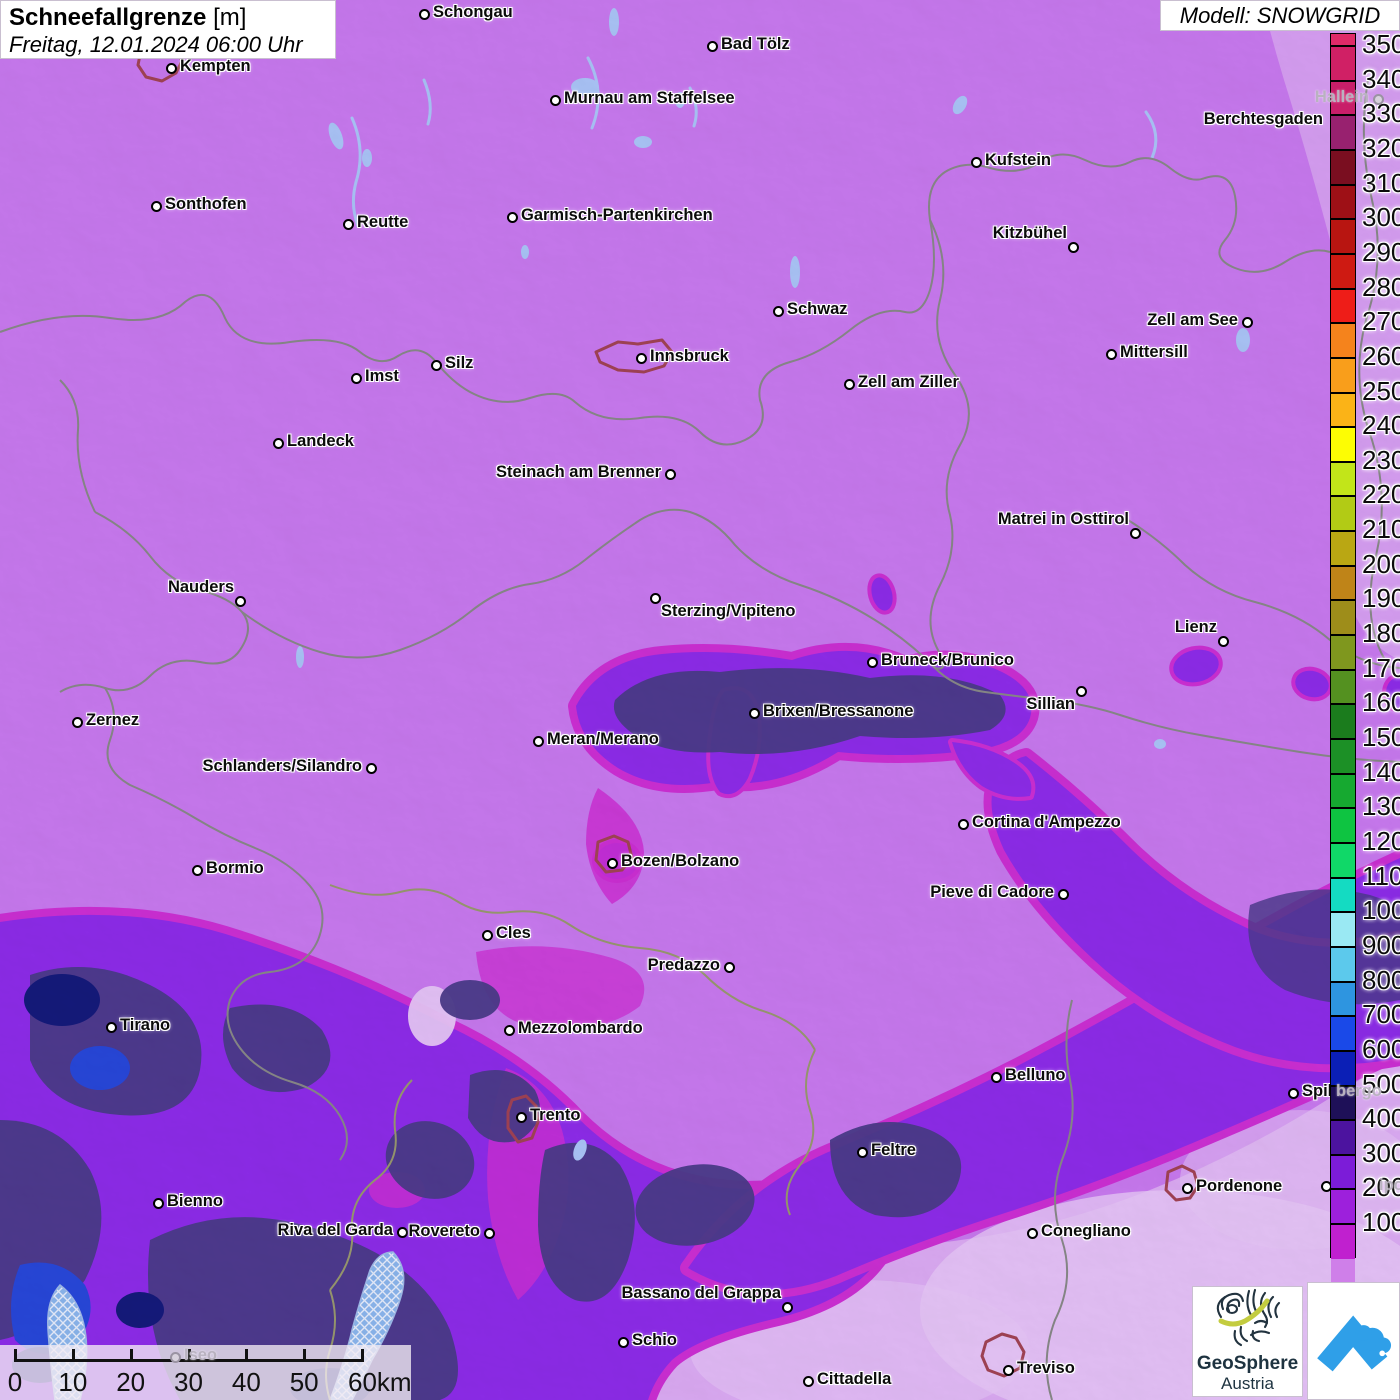 The height and width of the screenshot is (1400, 1400). What do you see at coordinates (73, 1382) in the screenshot?
I see `scalebar-tick-label: 10` at bounding box center [73, 1382].